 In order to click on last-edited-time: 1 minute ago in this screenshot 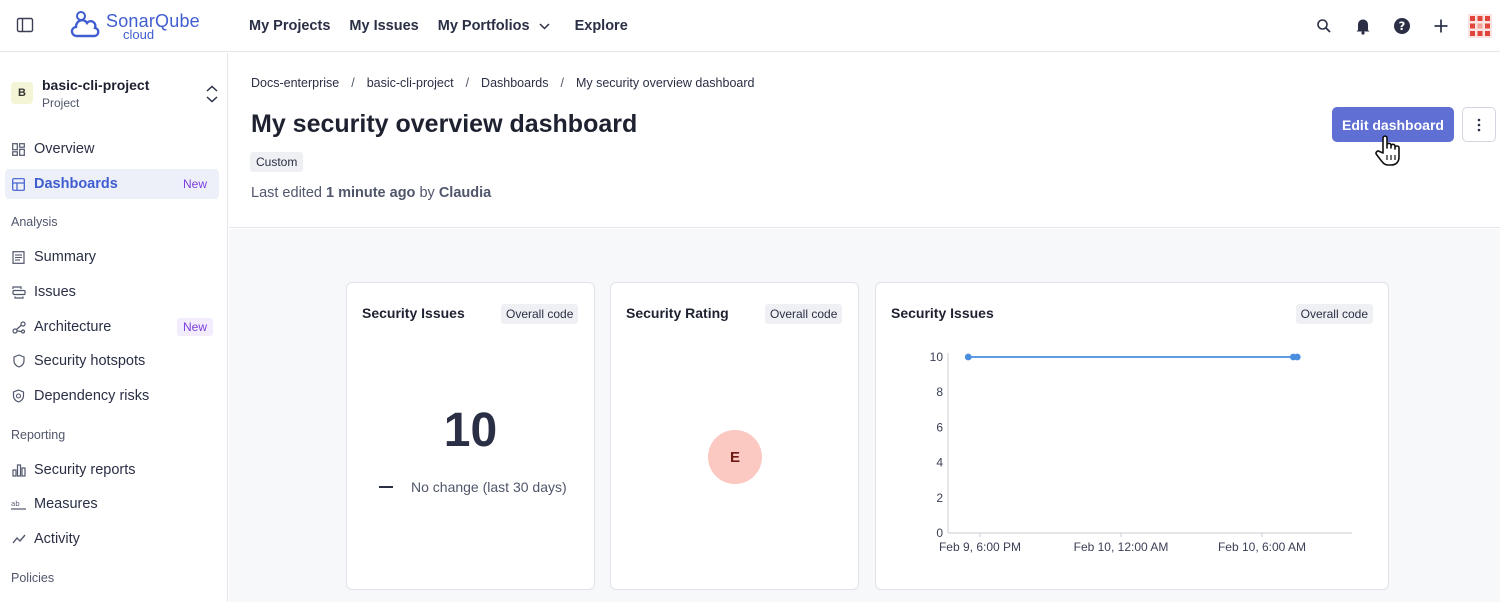, I will do `click(370, 193)`.